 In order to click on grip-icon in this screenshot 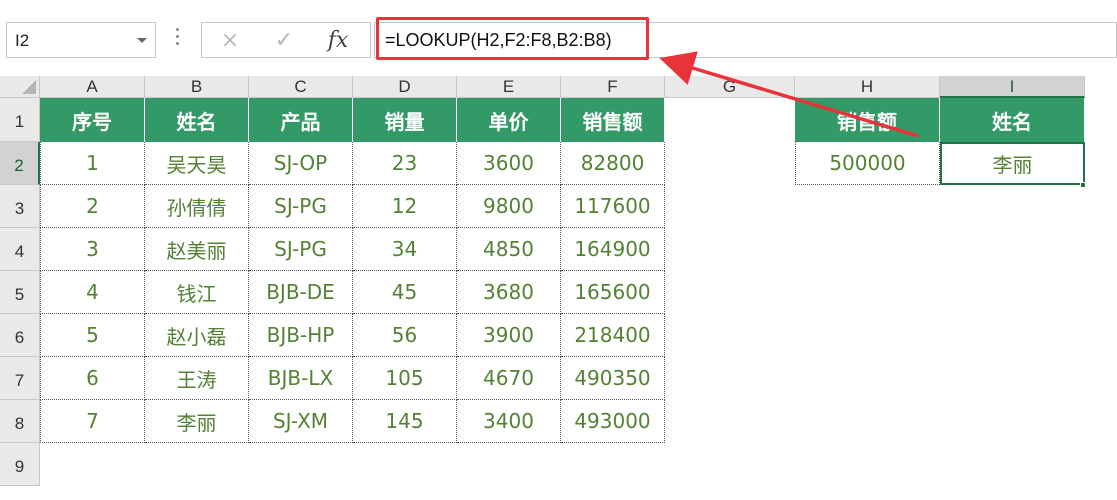, I will do `click(178, 39)`.